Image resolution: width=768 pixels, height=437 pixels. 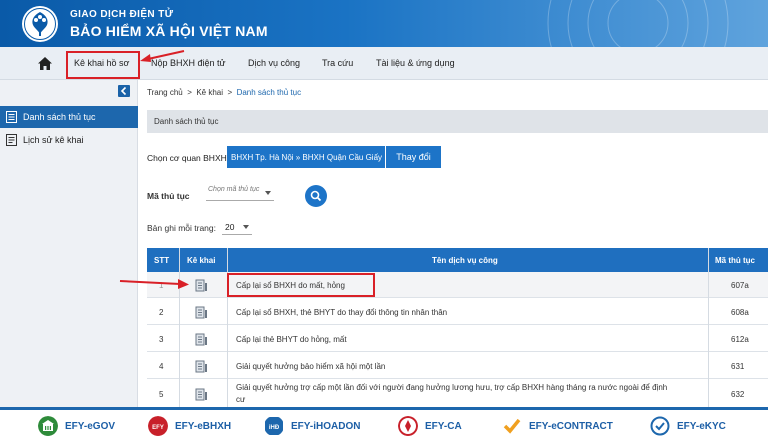 What do you see at coordinates (701, 426) in the screenshot?
I see `footer-product-label: EFY-eKYC` at bounding box center [701, 426].